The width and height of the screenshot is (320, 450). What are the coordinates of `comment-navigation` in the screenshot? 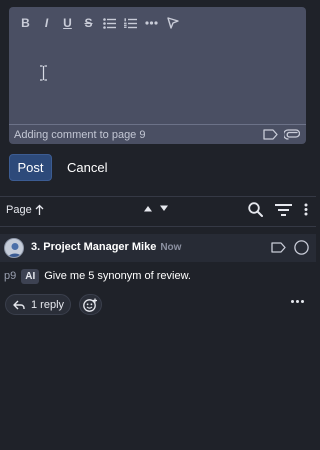 It's located at (156, 208).